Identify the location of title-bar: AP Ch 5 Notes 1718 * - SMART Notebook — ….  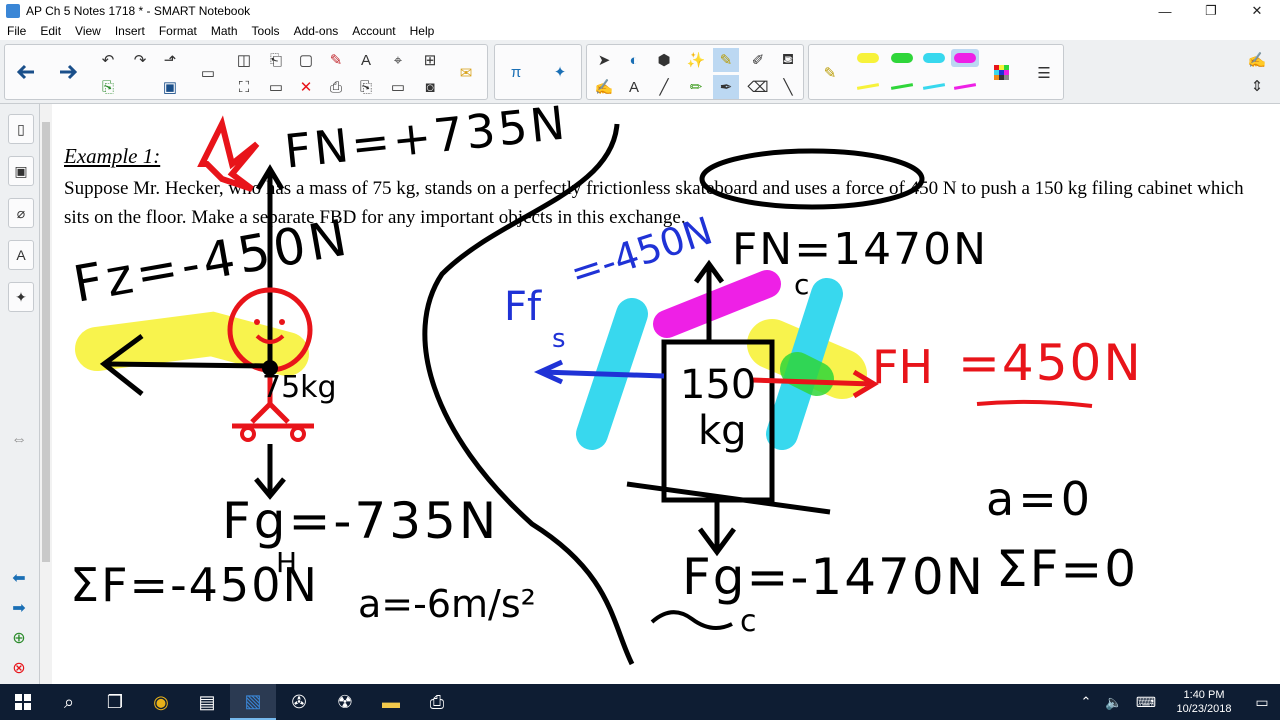
(640, 11).